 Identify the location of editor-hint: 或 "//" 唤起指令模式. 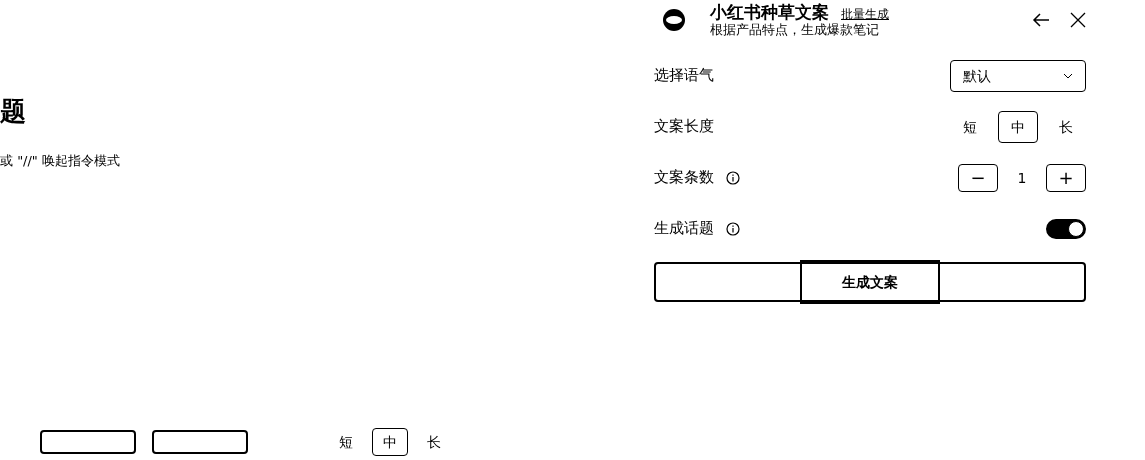
(60, 161).